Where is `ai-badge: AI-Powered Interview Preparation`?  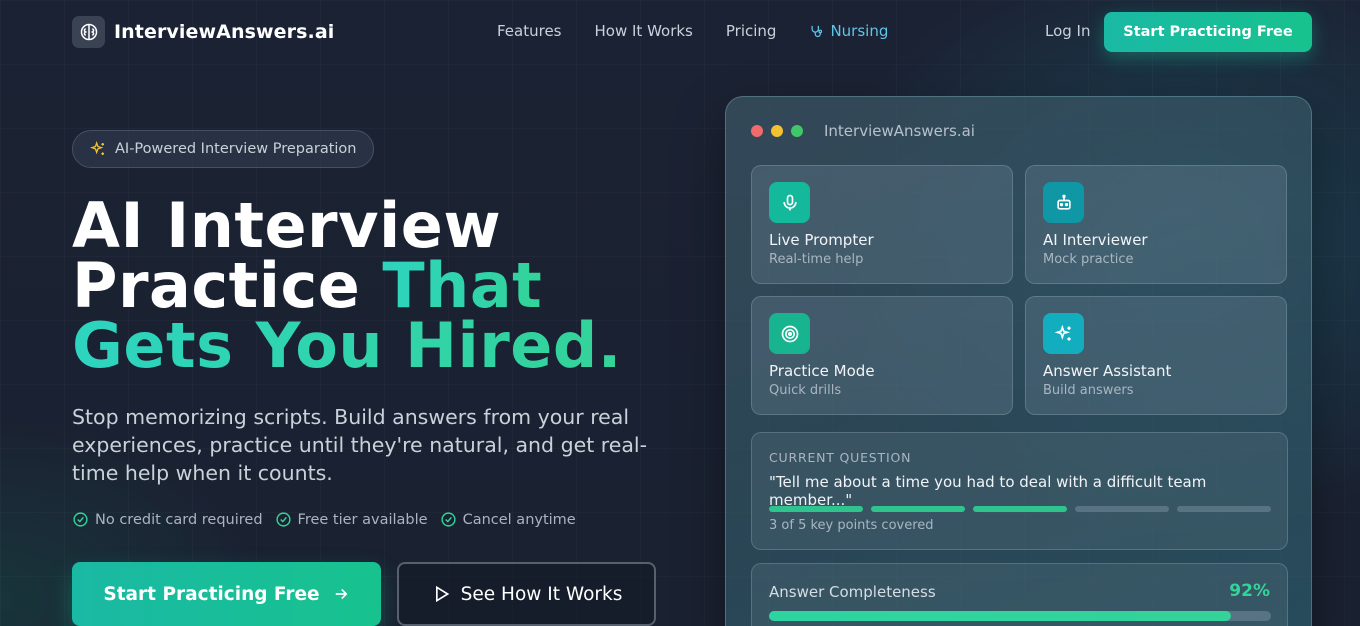
ai-badge: AI-Powered Interview Preparation is located at coordinates (223, 149).